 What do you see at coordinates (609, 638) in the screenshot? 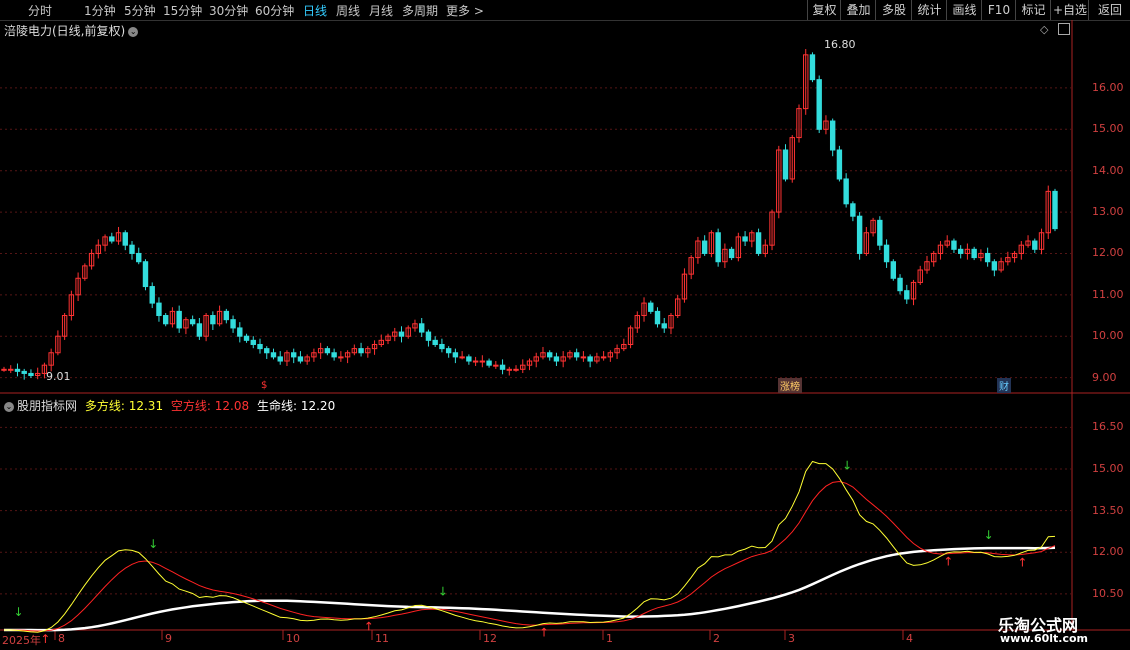
I see `x-tick-label: 1` at bounding box center [609, 638].